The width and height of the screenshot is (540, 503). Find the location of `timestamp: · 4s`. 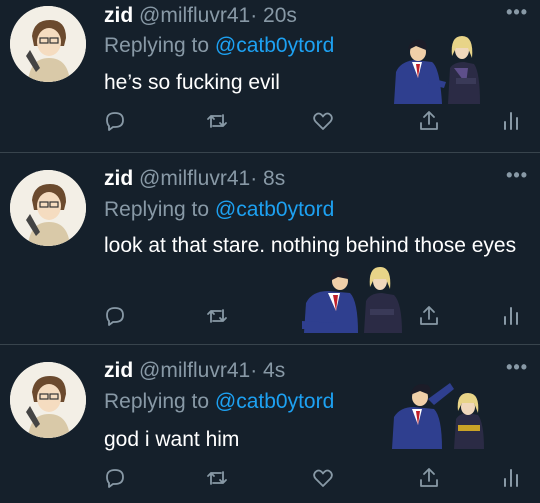

timestamp: · 4s is located at coordinates (267, 370).